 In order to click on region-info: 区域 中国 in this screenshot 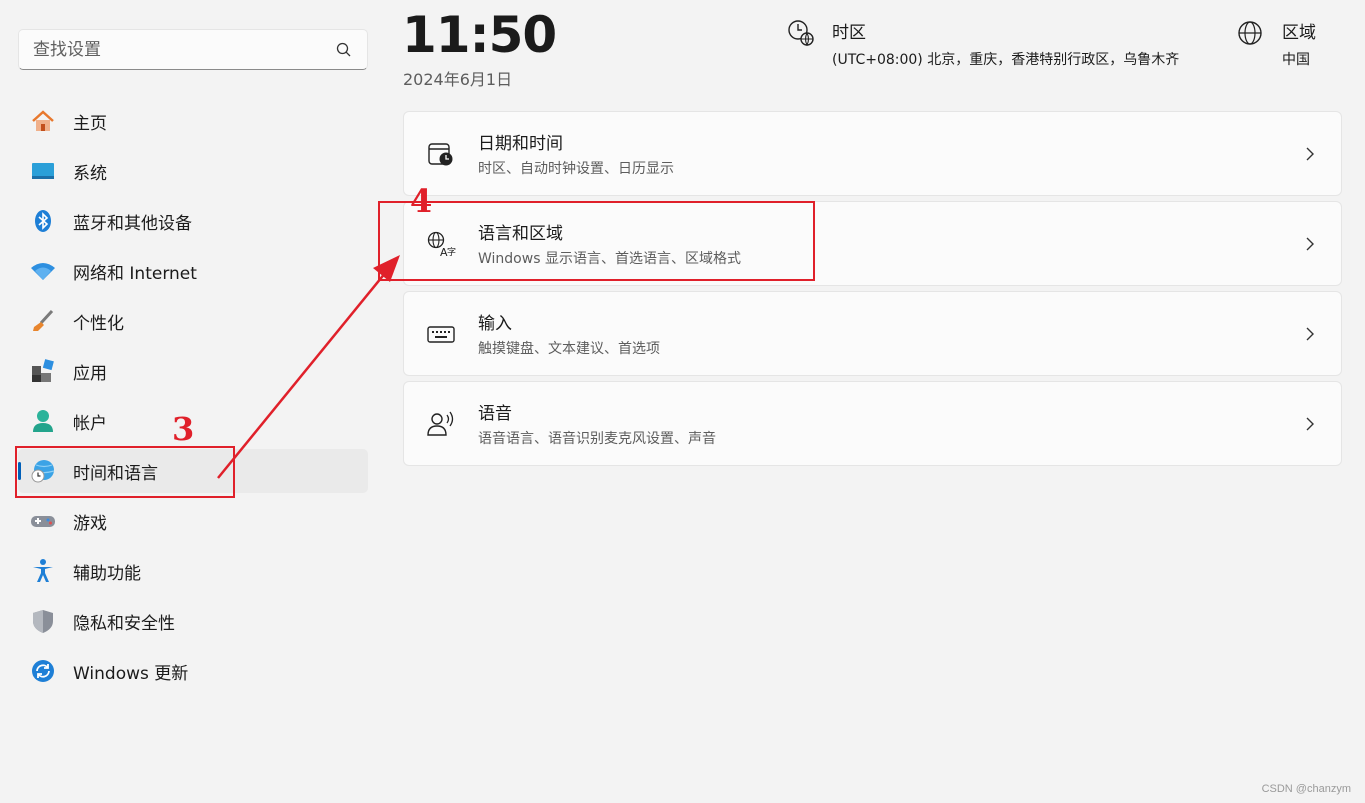, I will do `click(1276, 43)`.